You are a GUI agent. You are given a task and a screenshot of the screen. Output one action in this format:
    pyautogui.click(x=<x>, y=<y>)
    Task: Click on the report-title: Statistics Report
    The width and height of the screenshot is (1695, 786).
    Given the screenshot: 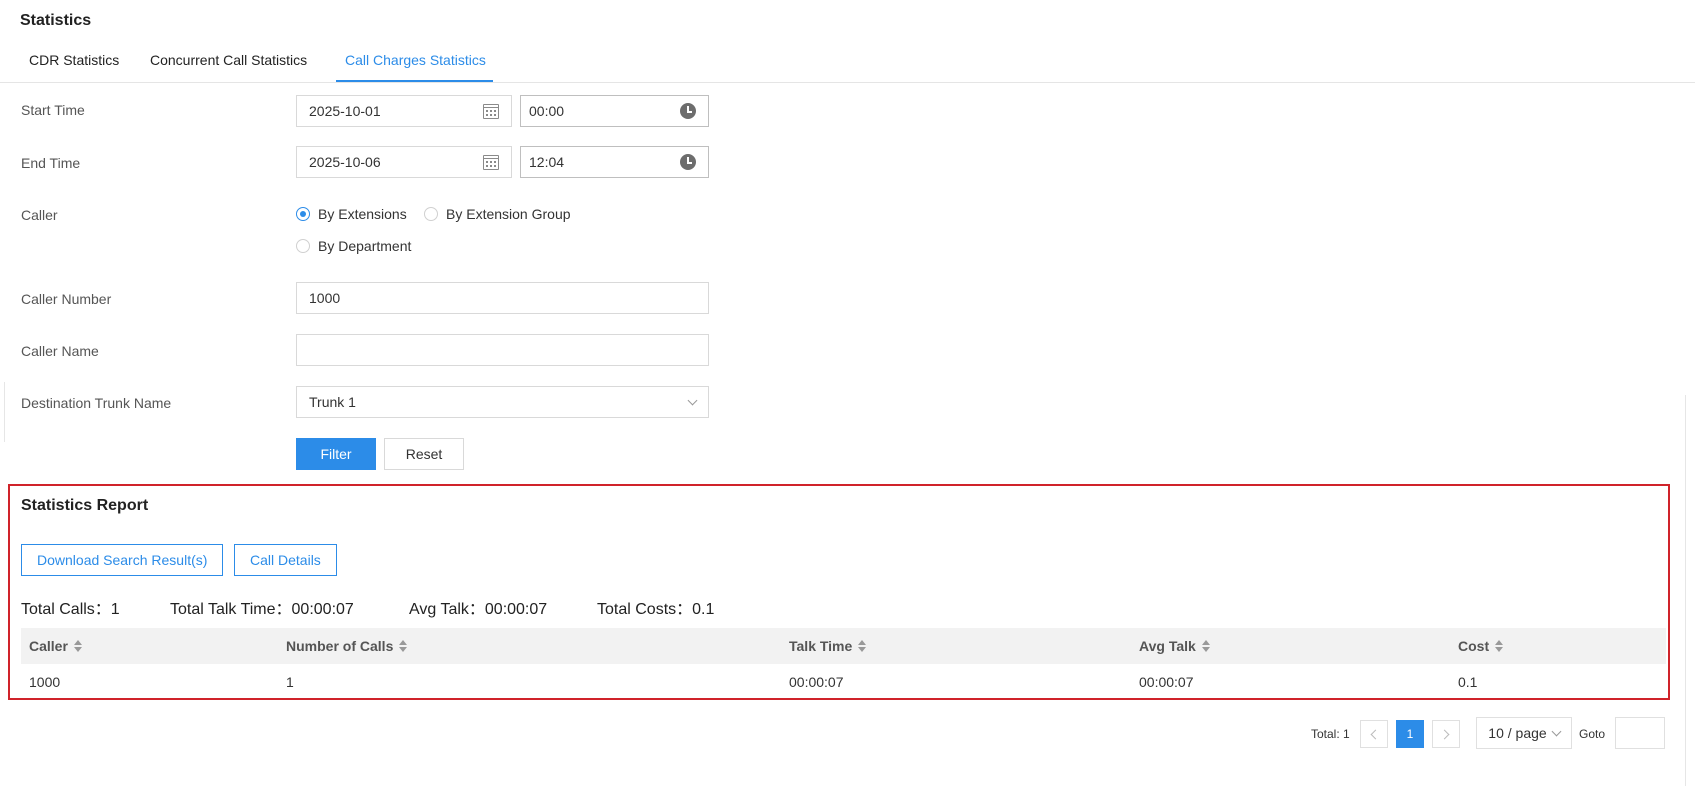 What is the action you would take?
    pyautogui.click(x=85, y=505)
    